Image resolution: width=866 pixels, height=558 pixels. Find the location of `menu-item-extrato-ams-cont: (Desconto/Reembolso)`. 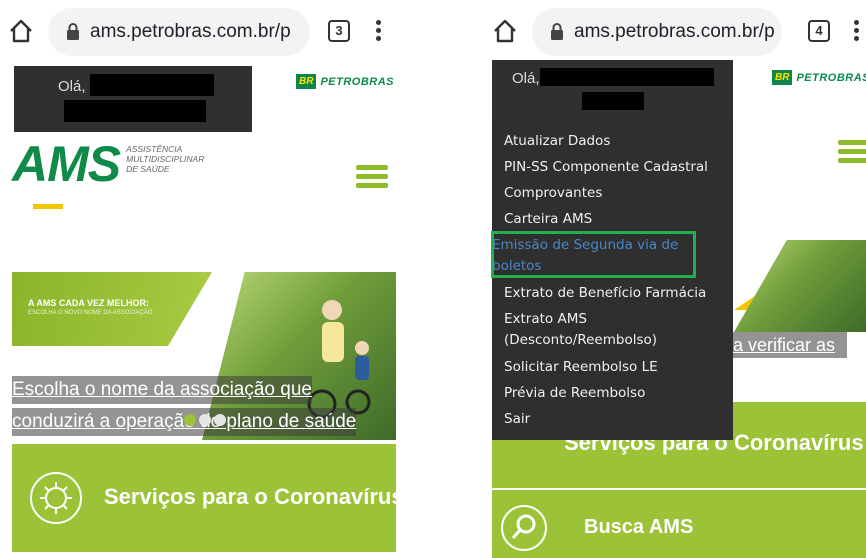

menu-item-extrato-ams-cont: (Desconto/Reembolso) is located at coordinates (580, 340).